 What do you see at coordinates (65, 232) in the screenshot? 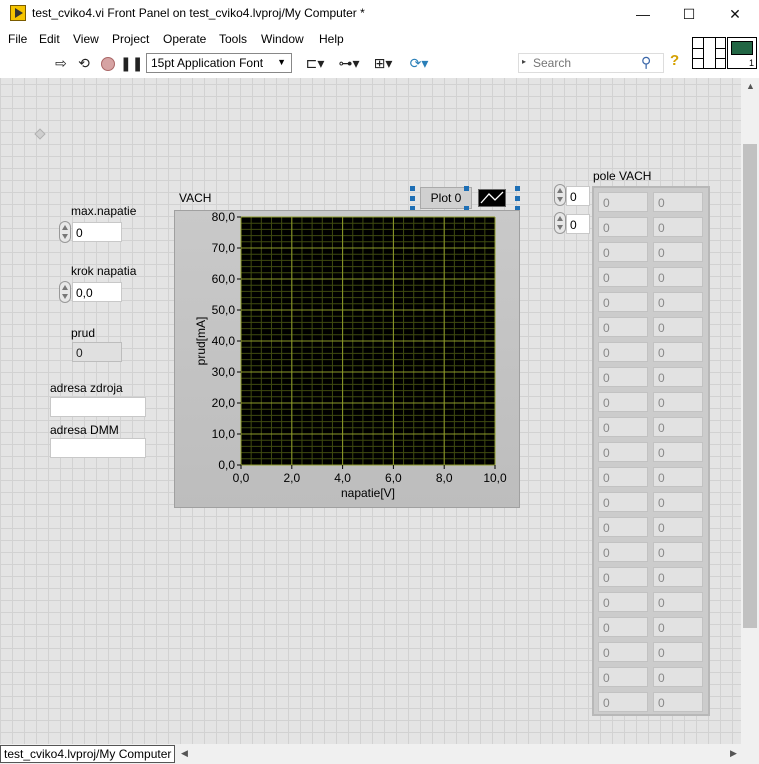
I see `max-napatie-spinner` at bounding box center [65, 232].